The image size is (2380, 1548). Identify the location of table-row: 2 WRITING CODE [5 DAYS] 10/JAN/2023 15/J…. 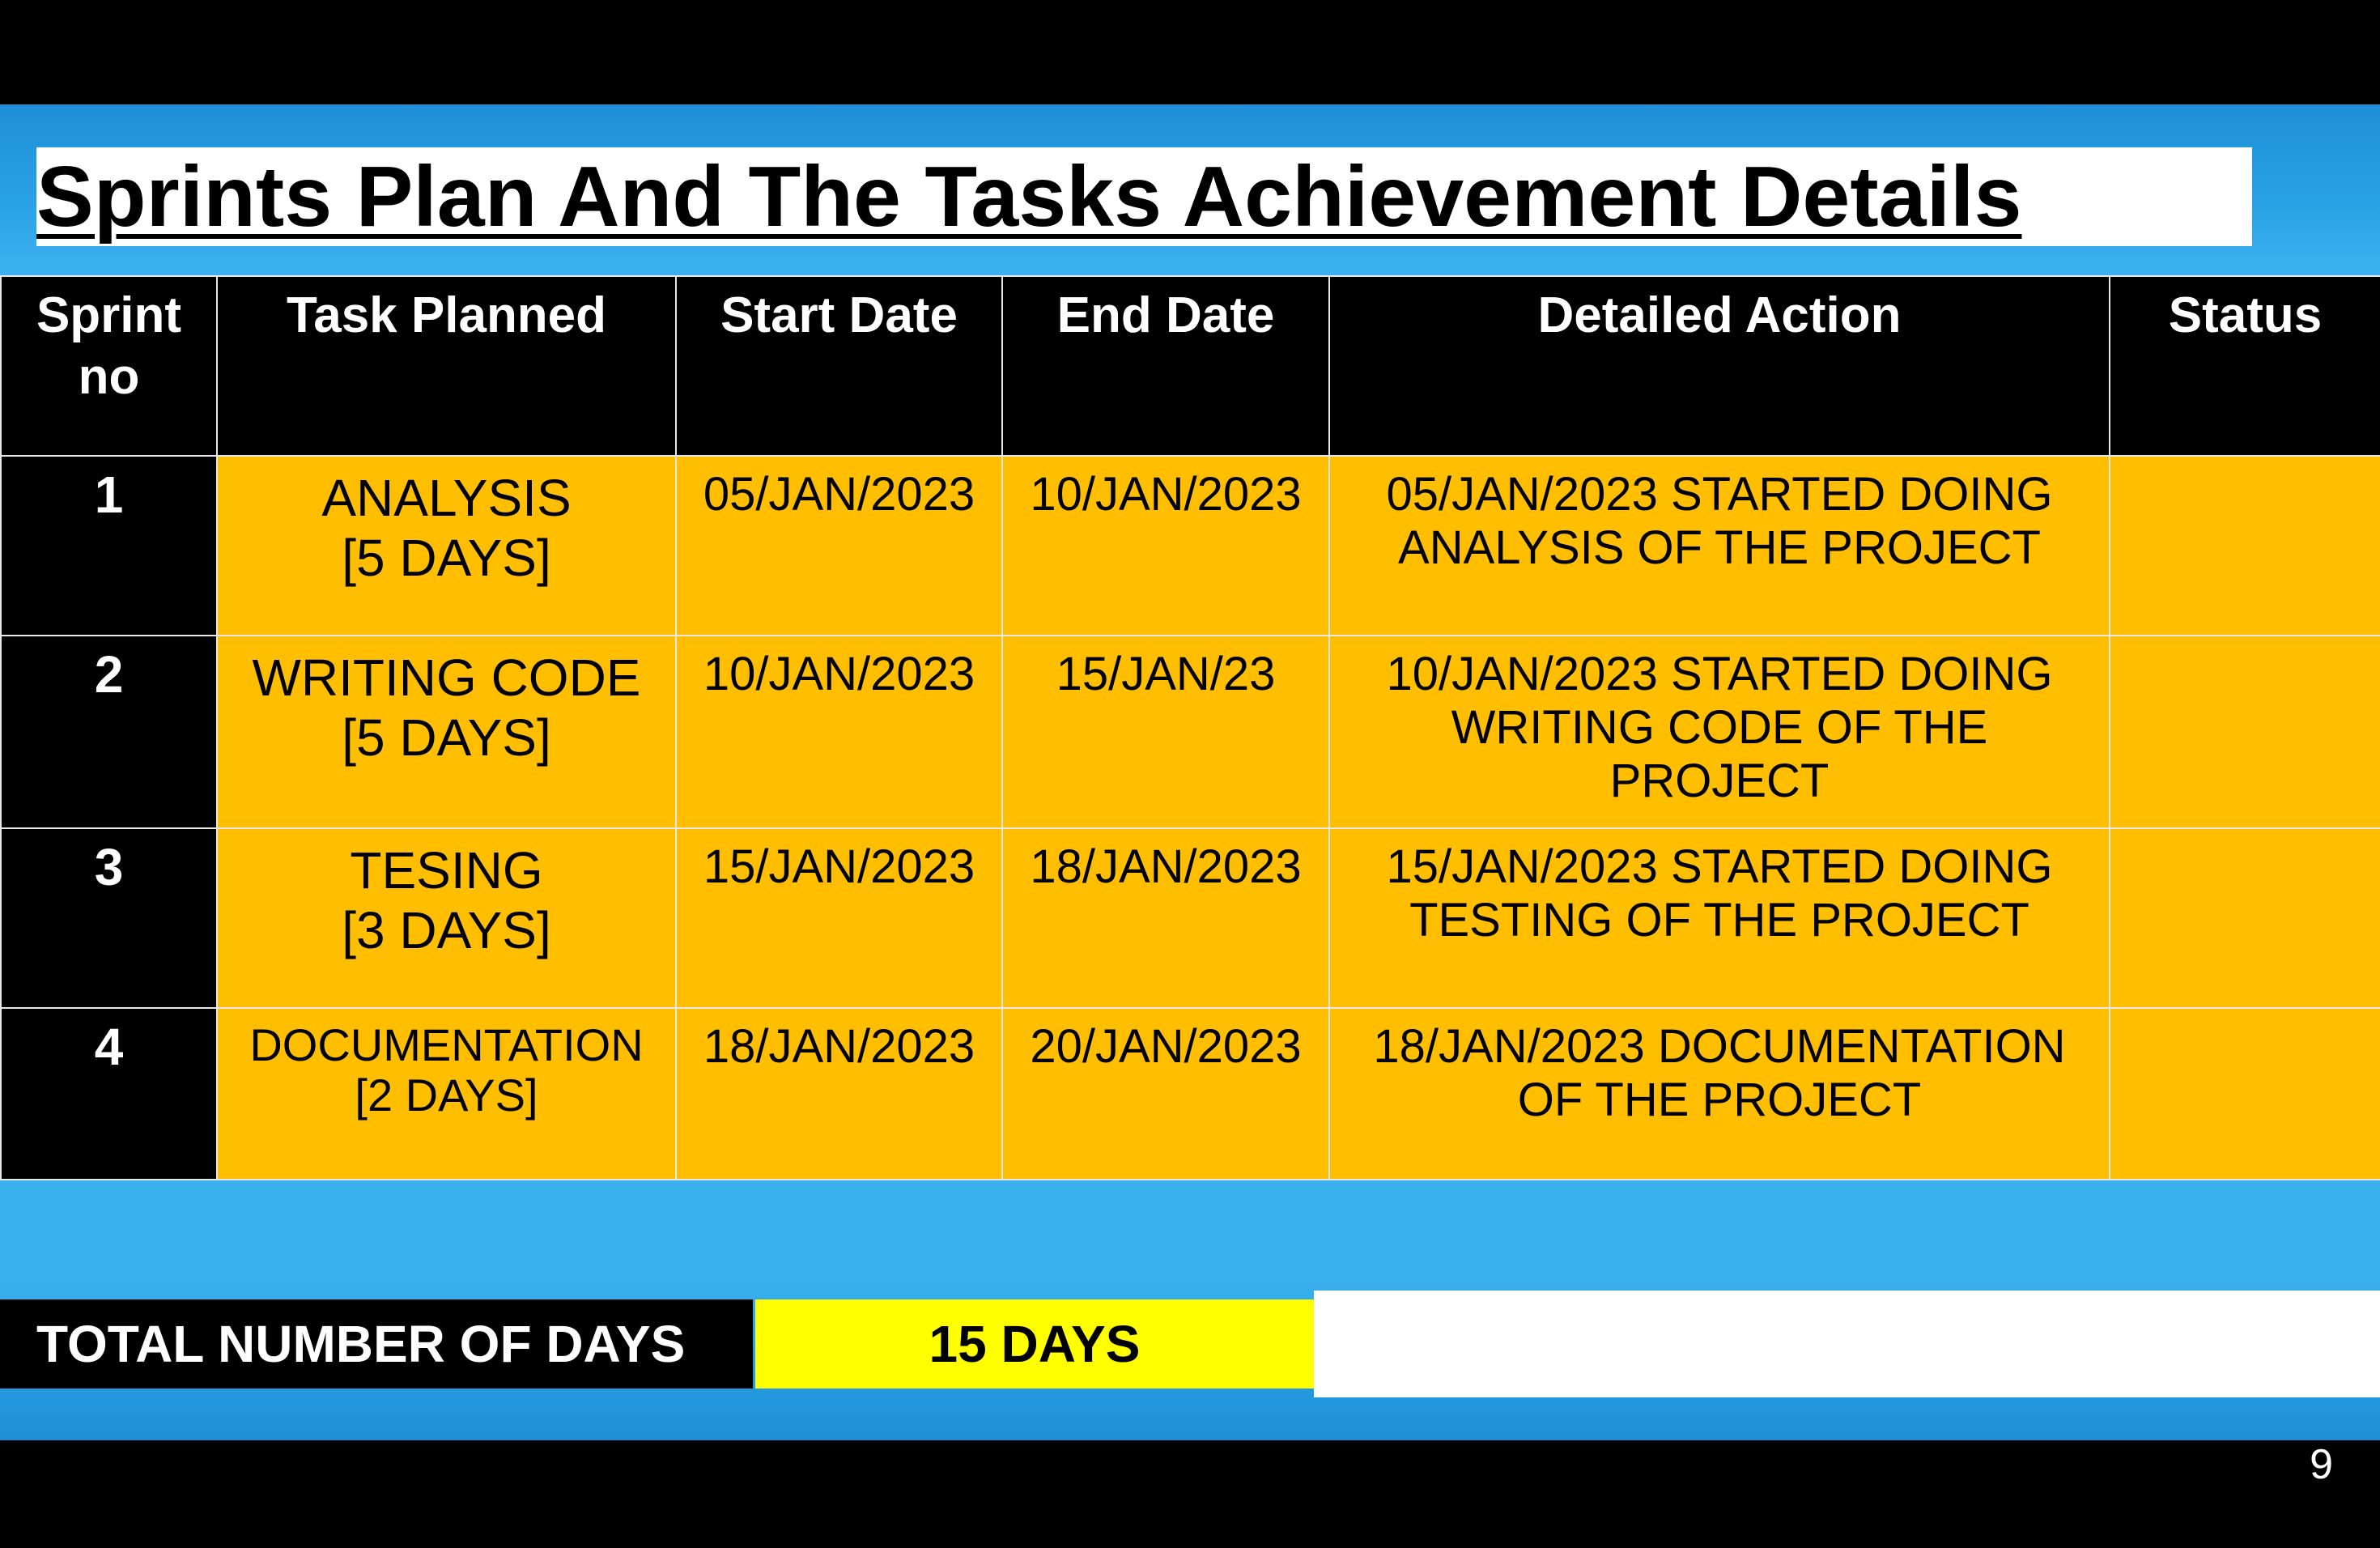
(1190, 732).